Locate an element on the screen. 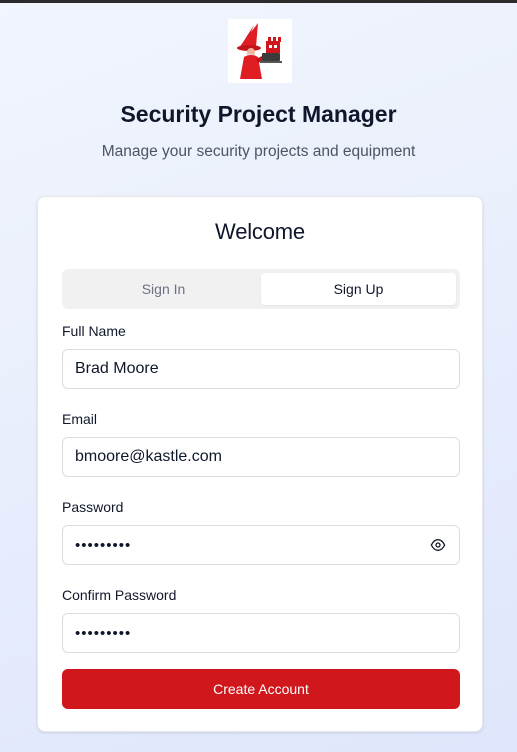  email-input is located at coordinates (261, 457).